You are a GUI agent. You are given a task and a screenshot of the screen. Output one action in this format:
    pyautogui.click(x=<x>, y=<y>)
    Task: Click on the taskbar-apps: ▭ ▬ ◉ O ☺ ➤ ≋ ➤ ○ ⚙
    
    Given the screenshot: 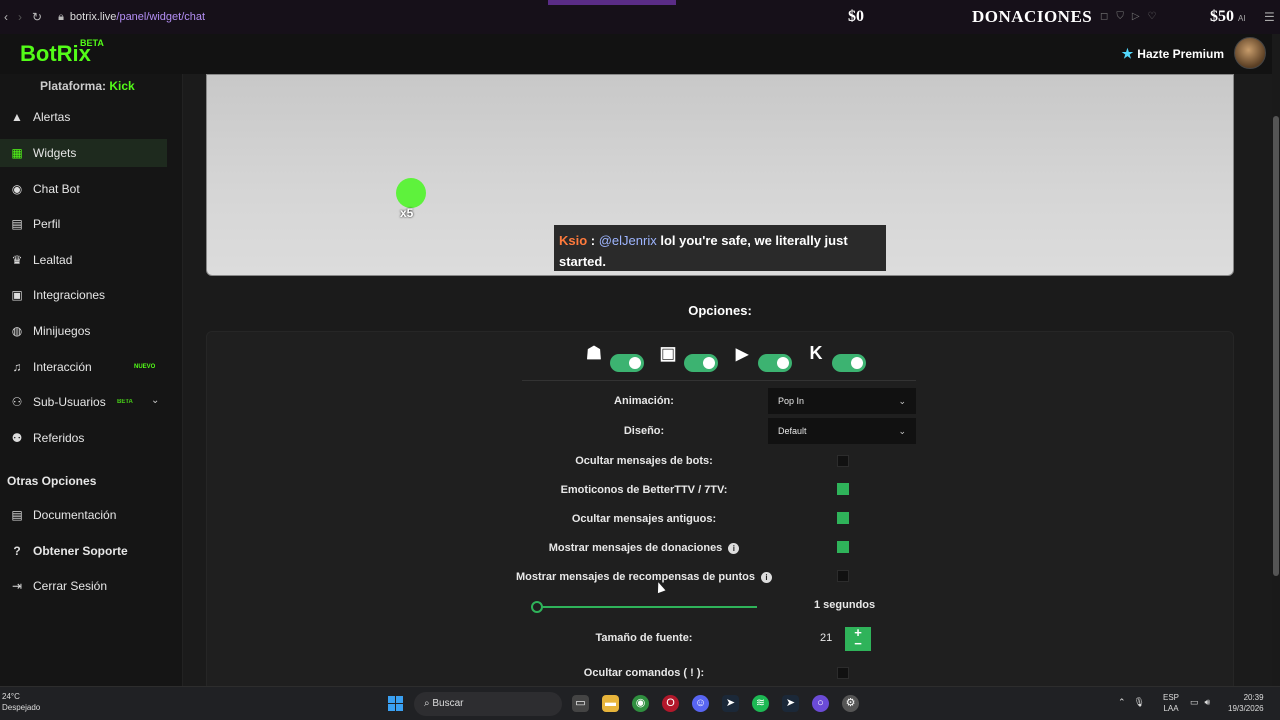 What is the action you would take?
    pyautogui.click(x=715, y=703)
    